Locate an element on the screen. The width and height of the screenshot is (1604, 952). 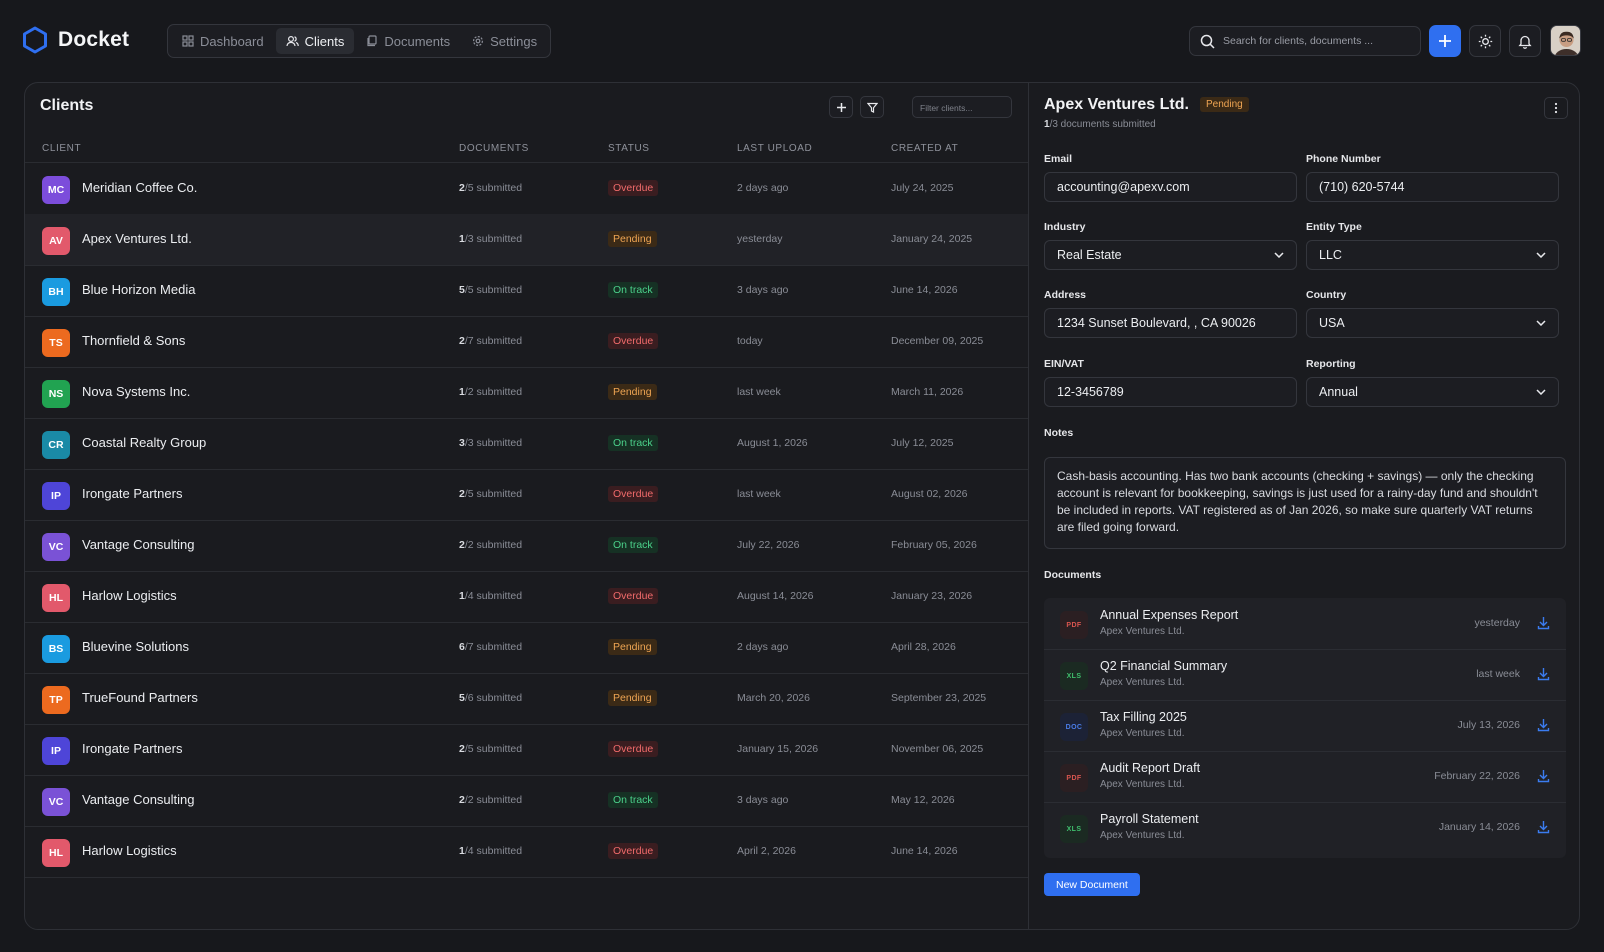
document-date: January 14, 2026 is located at coordinates (1479, 827).